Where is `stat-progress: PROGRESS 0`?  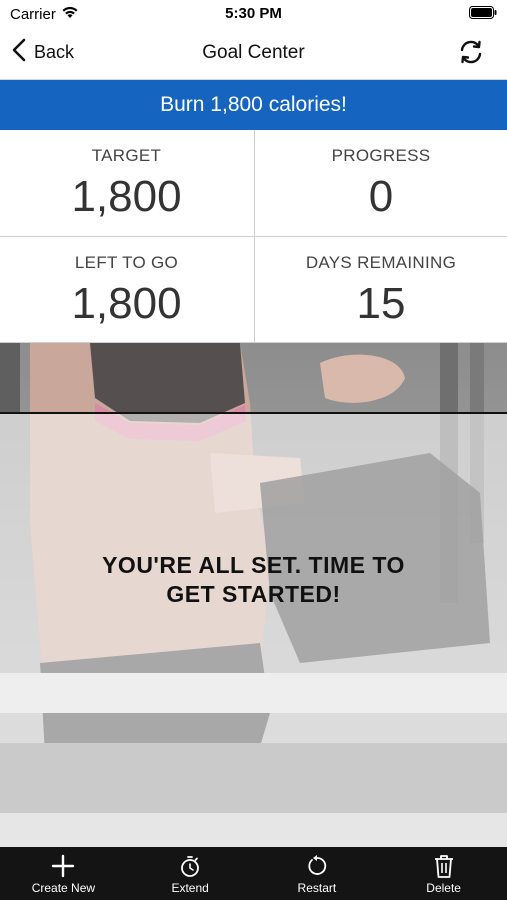
stat-progress: PROGRESS 0 is located at coordinates (380, 183).